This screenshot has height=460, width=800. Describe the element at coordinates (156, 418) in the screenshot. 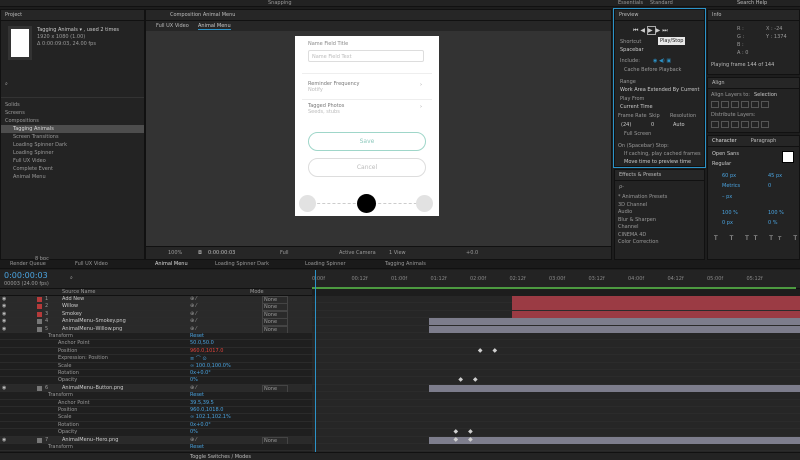

I see `property-row: Scale ∞ 102.1,102.1%` at that location.